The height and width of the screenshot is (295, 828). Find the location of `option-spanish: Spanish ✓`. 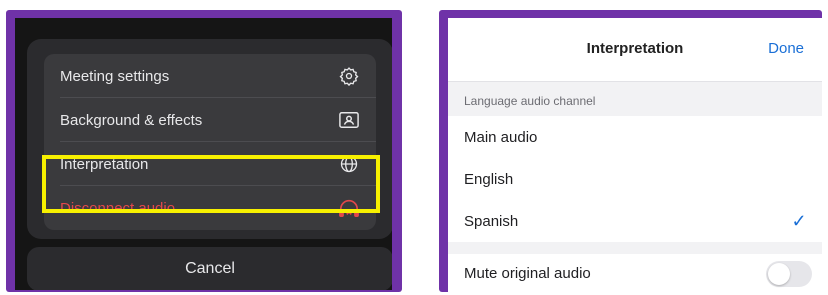

option-spanish: Spanish ✓ is located at coordinates (635, 221).